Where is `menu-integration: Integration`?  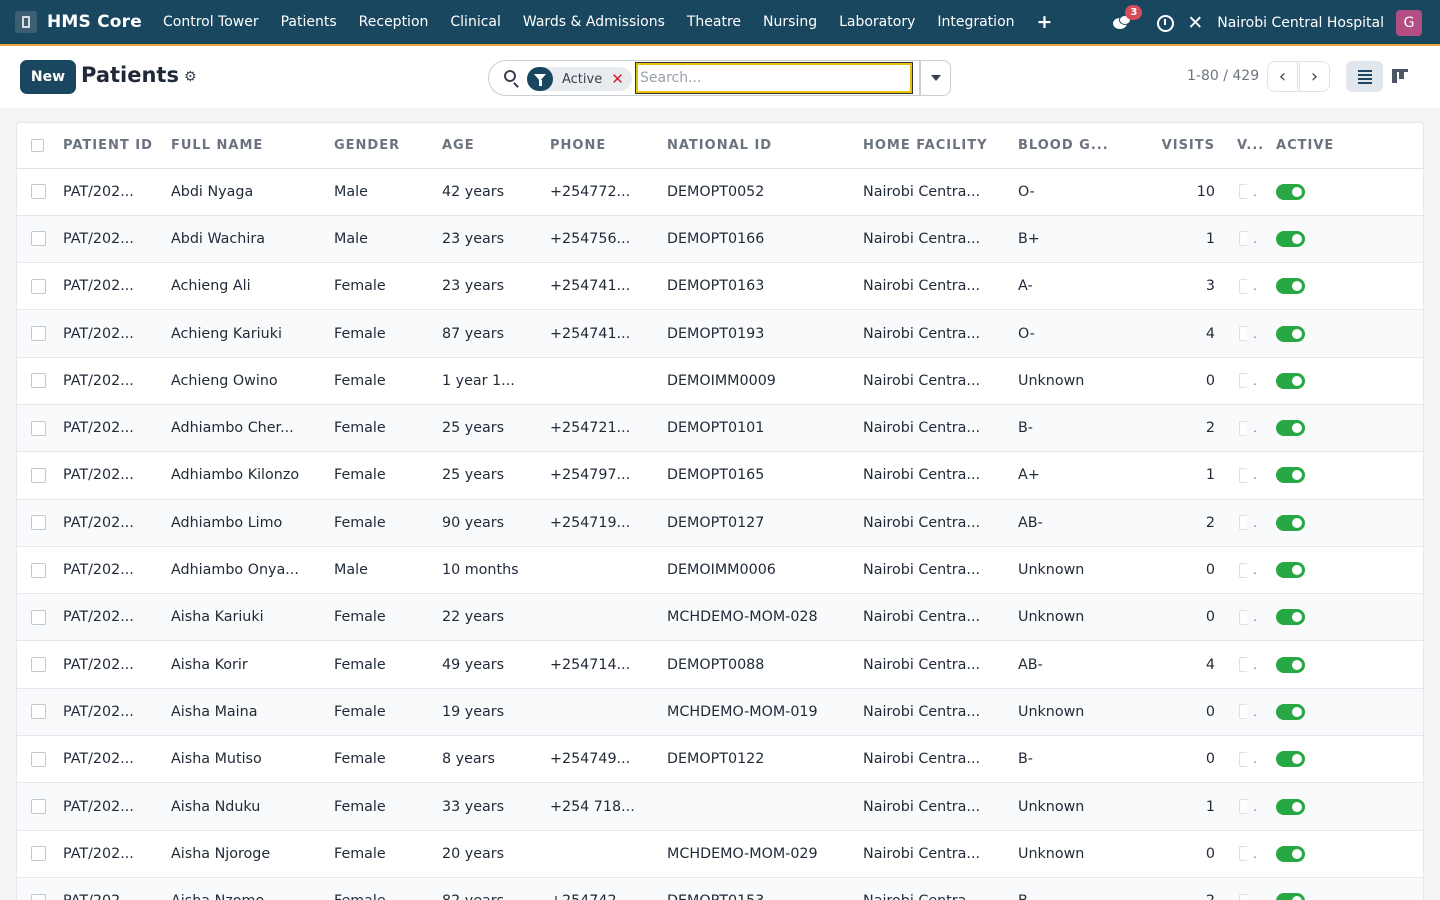 menu-integration: Integration is located at coordinates (975, 22).